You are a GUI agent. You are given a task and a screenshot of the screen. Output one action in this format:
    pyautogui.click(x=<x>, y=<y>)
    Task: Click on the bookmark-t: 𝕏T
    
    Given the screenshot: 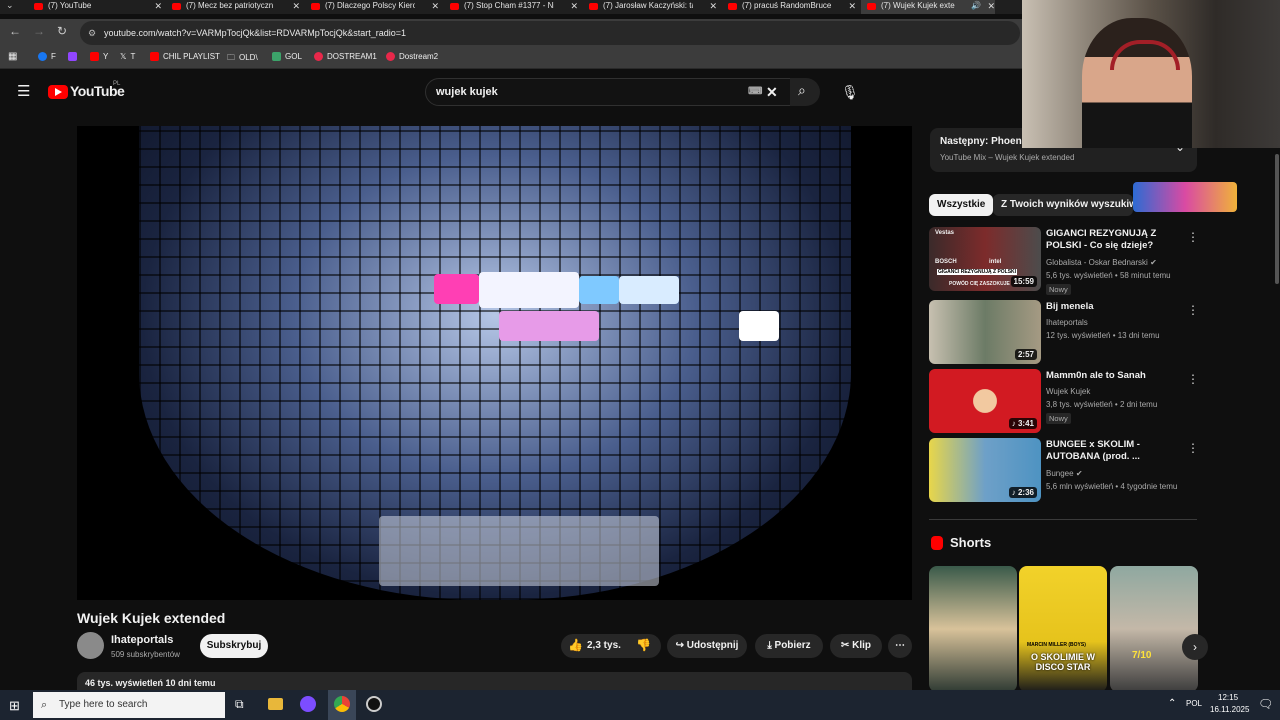 What is the action you would take?
    pyautogui.click(x=127, y=56)
    